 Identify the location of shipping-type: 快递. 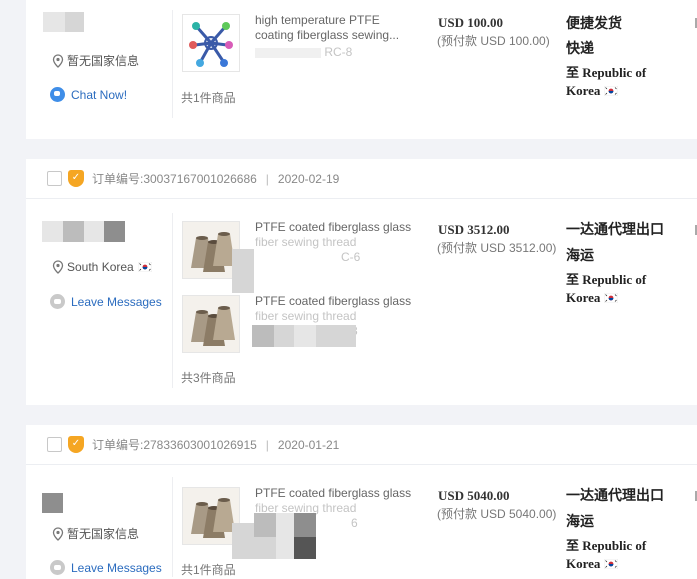
(580, 49).